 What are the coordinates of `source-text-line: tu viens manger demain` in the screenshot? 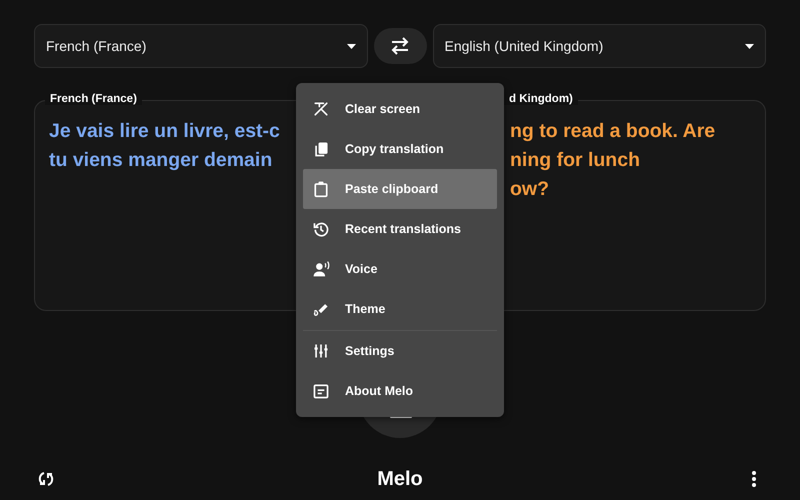 It's located at (160, 160).